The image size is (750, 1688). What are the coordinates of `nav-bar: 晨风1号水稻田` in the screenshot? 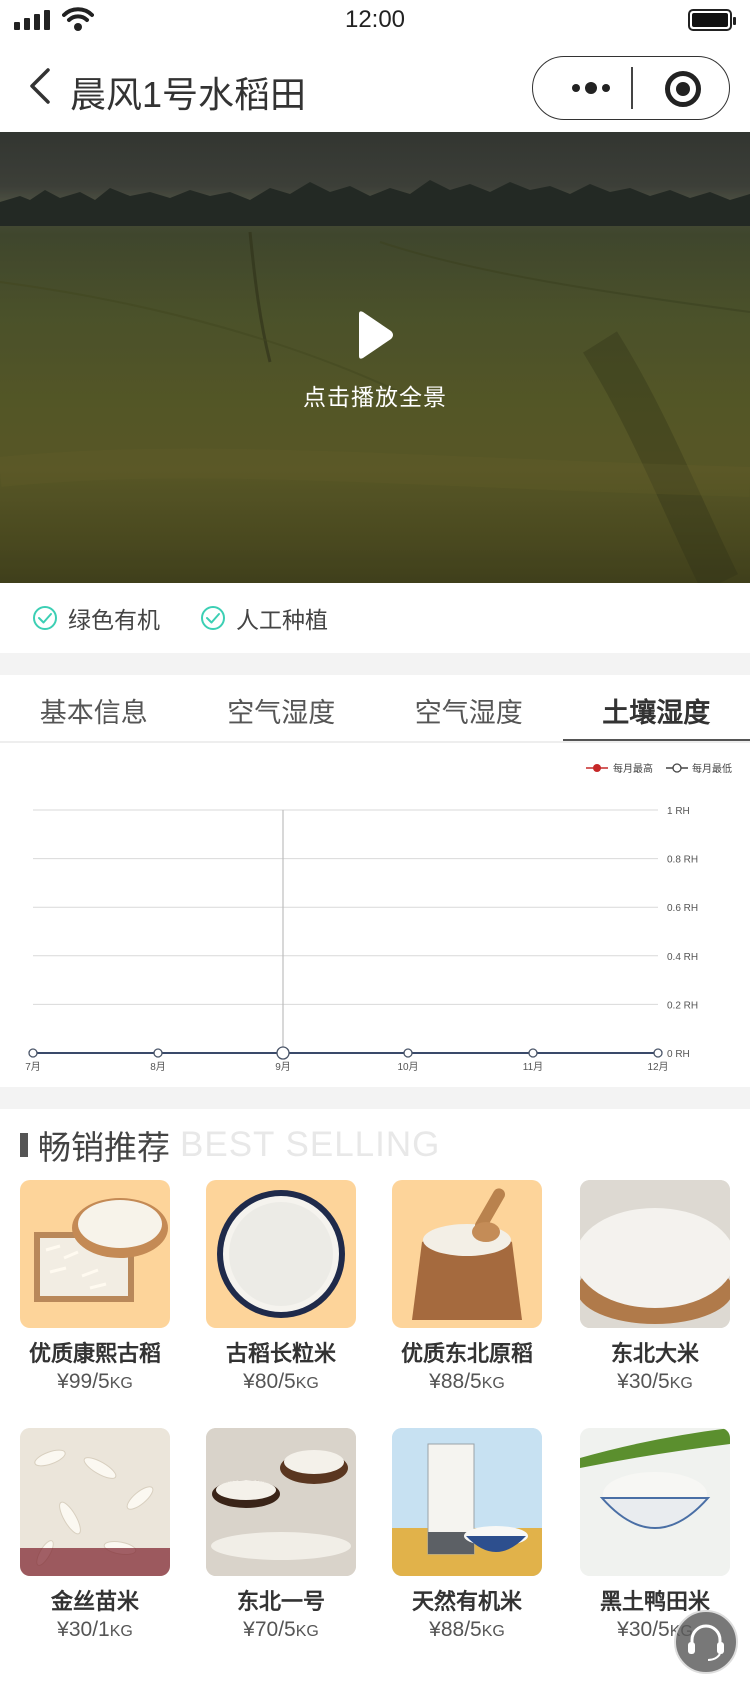 It's located at (375, 86).